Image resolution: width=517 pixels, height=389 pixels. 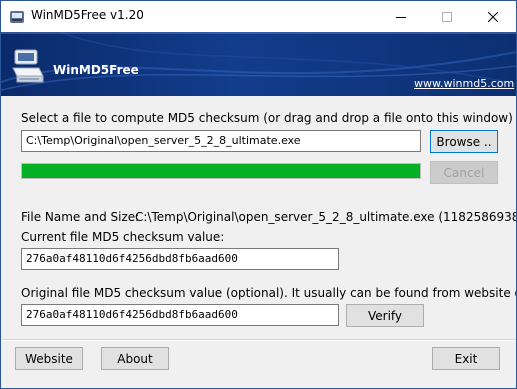 What do you see at coordinates (80, 217) in the screenshot?
I see `file-name-size-label: File Name and Size:` at bounding box center [80, 217].